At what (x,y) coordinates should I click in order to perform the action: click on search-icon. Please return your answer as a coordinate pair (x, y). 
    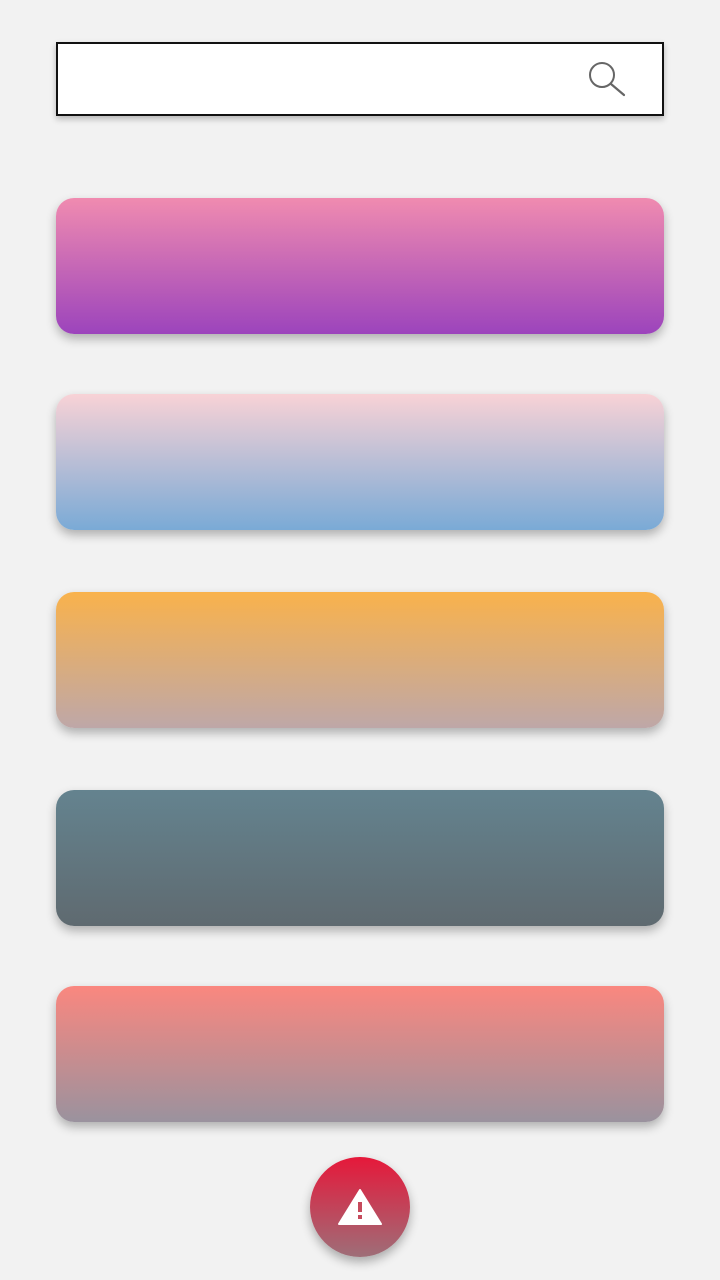
    Looking at the image, I should click on (608, 80).